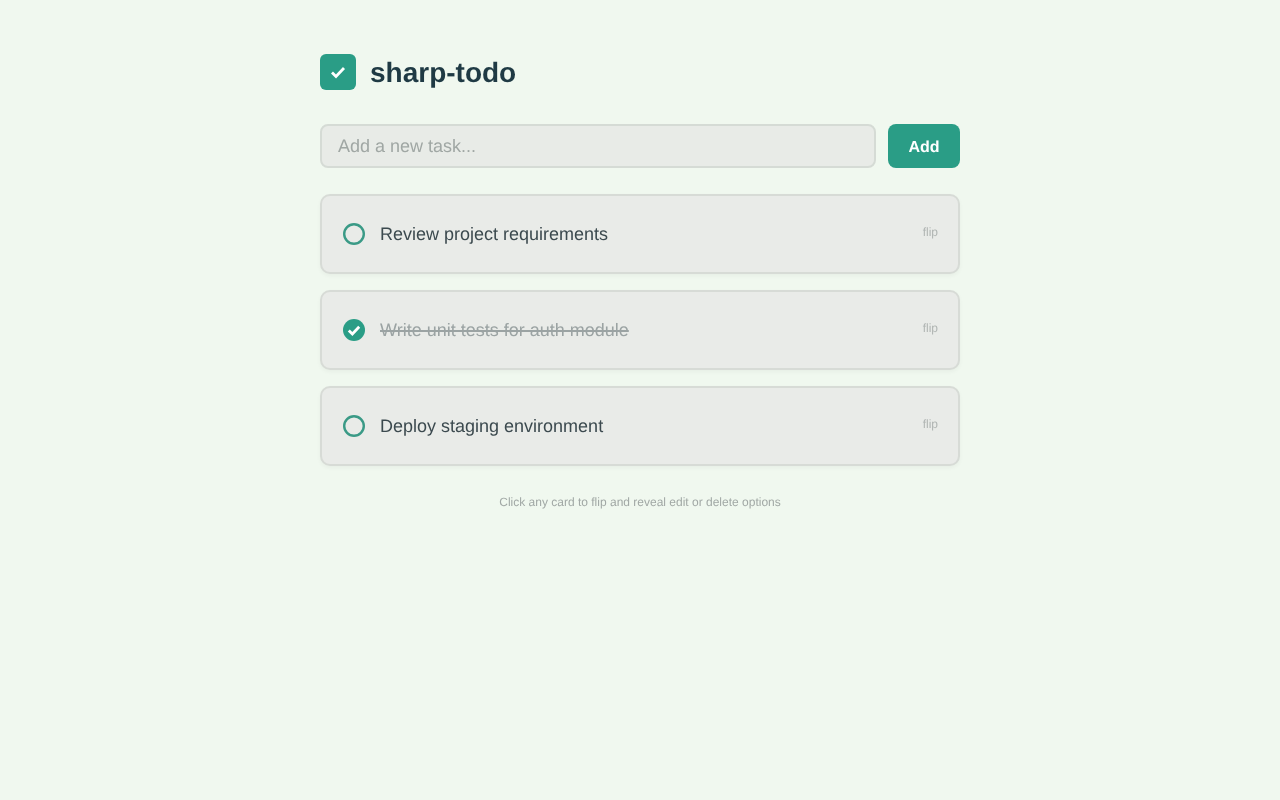 The image size is (1280, 800). Describe the element at coordinates (505, 330) in the screenshot. I see `task-text: Write unit tests for auth module` at that location.